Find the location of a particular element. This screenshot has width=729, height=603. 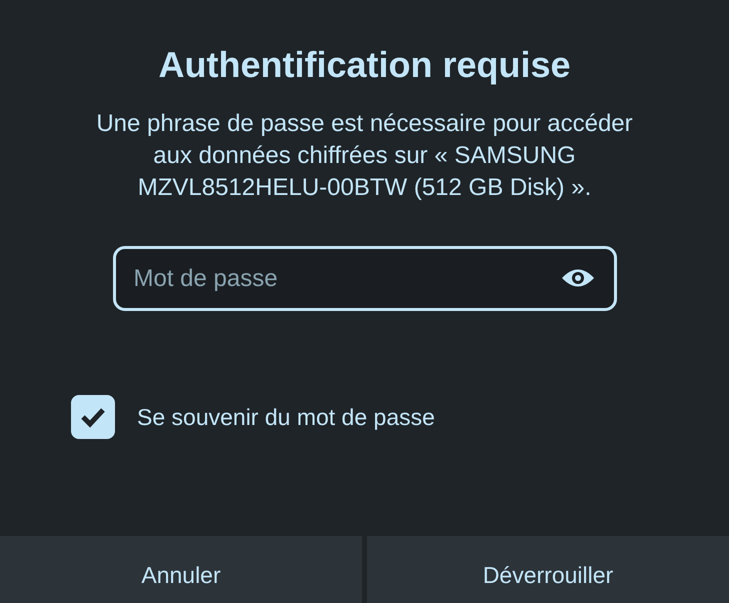

cancel-button: Annuler is located at coordinates (181, 569).